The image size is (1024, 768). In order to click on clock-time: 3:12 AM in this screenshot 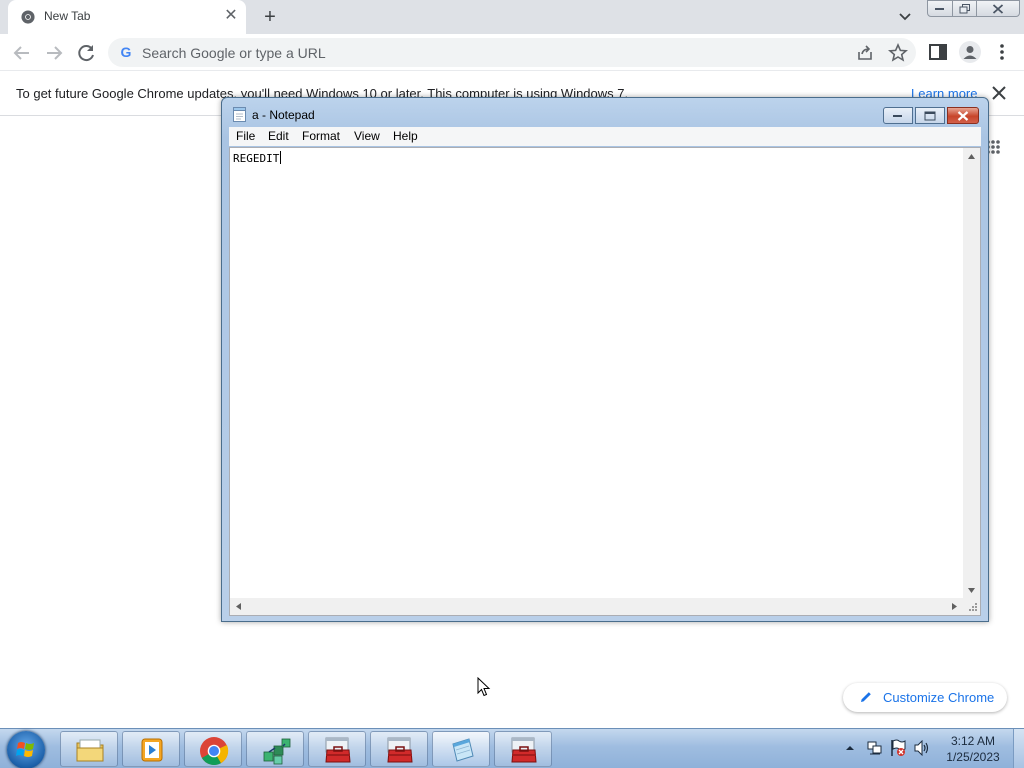, I will do `click(973, 741)`.